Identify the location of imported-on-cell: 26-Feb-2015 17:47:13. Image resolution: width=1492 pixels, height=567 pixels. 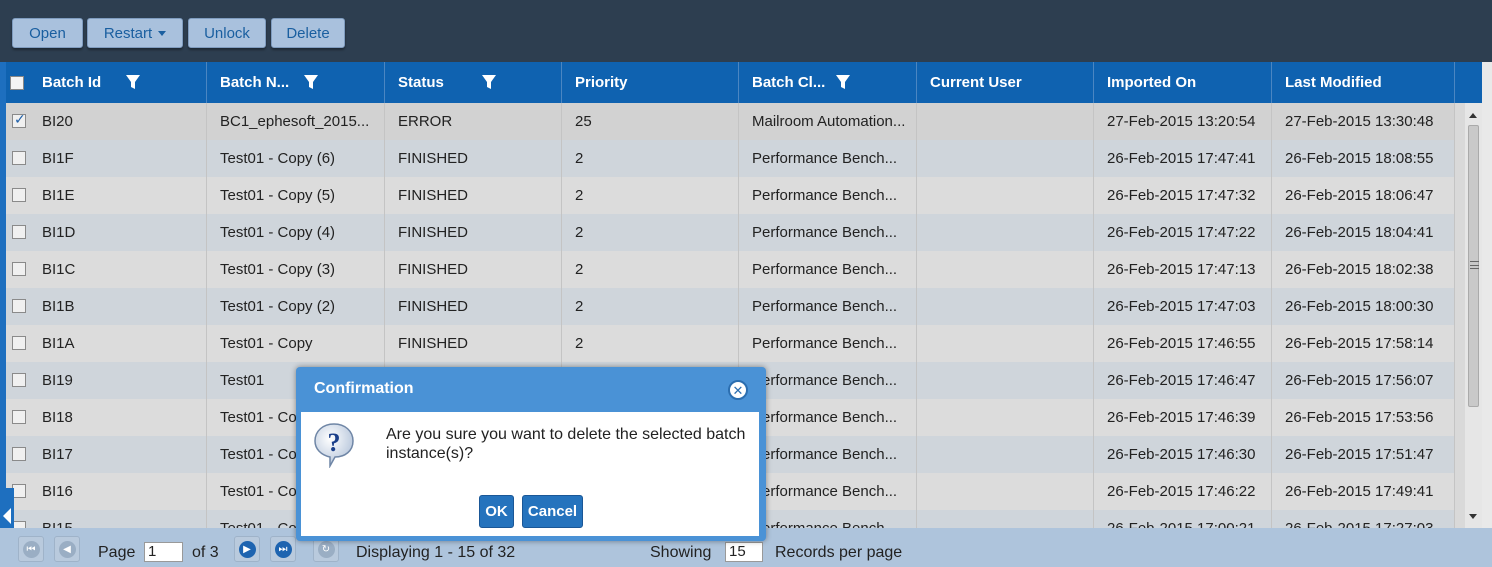
(1183, 269).